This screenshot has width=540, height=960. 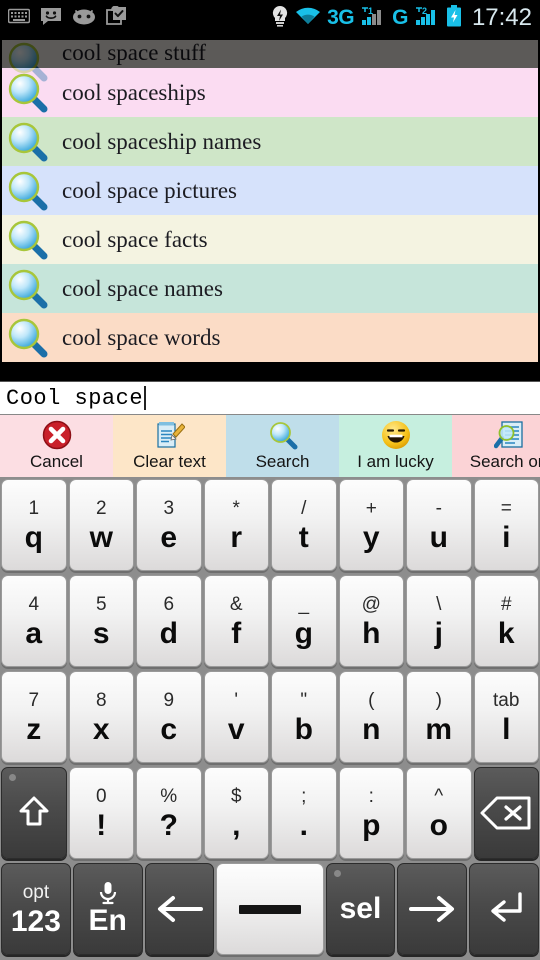 I want to click on key-backspace, so click(x=506, y=813).